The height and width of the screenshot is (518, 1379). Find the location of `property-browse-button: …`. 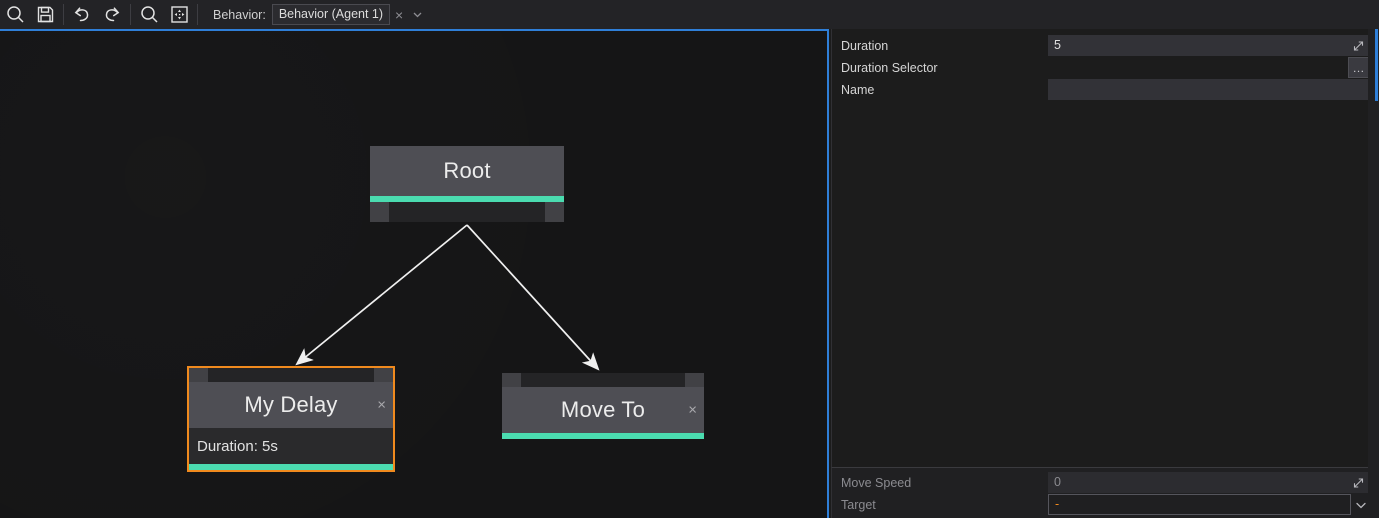

property-browse-button: … is located at coordinates (1358, 67).